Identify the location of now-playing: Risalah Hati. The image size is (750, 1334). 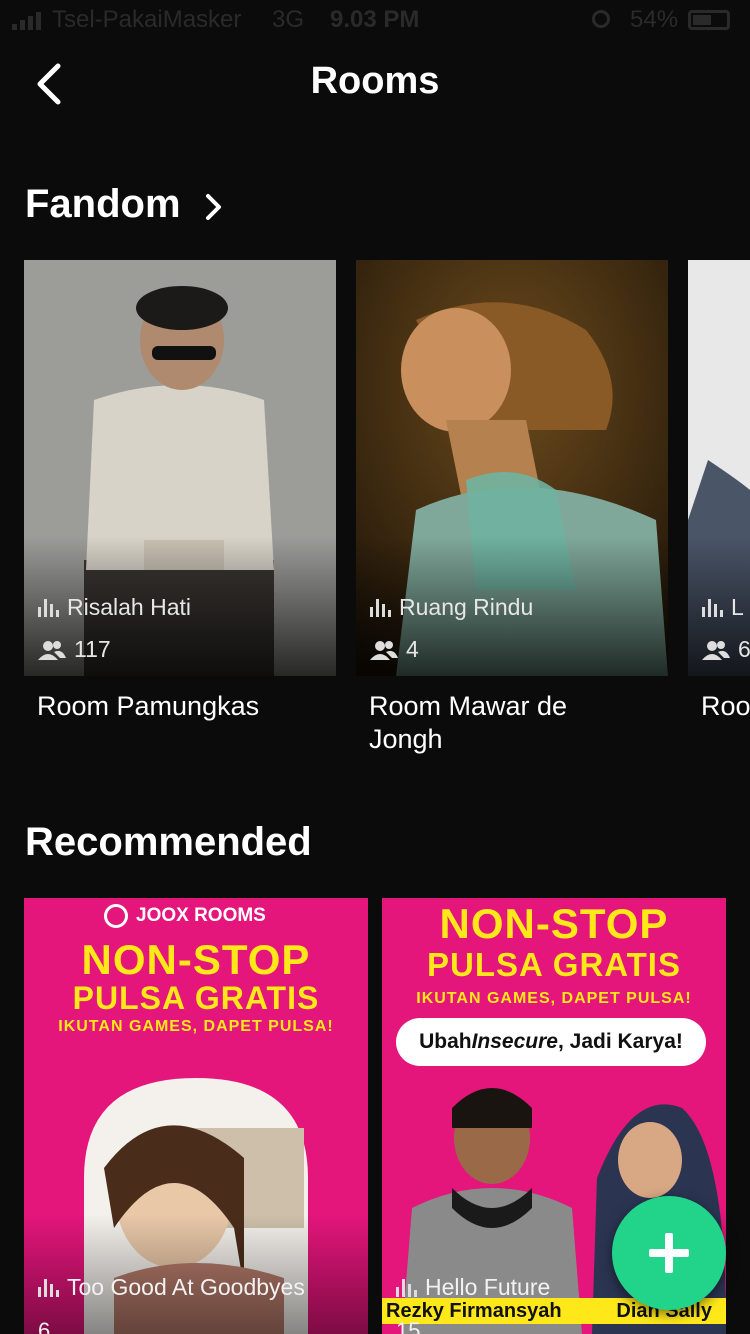
(114, 607).